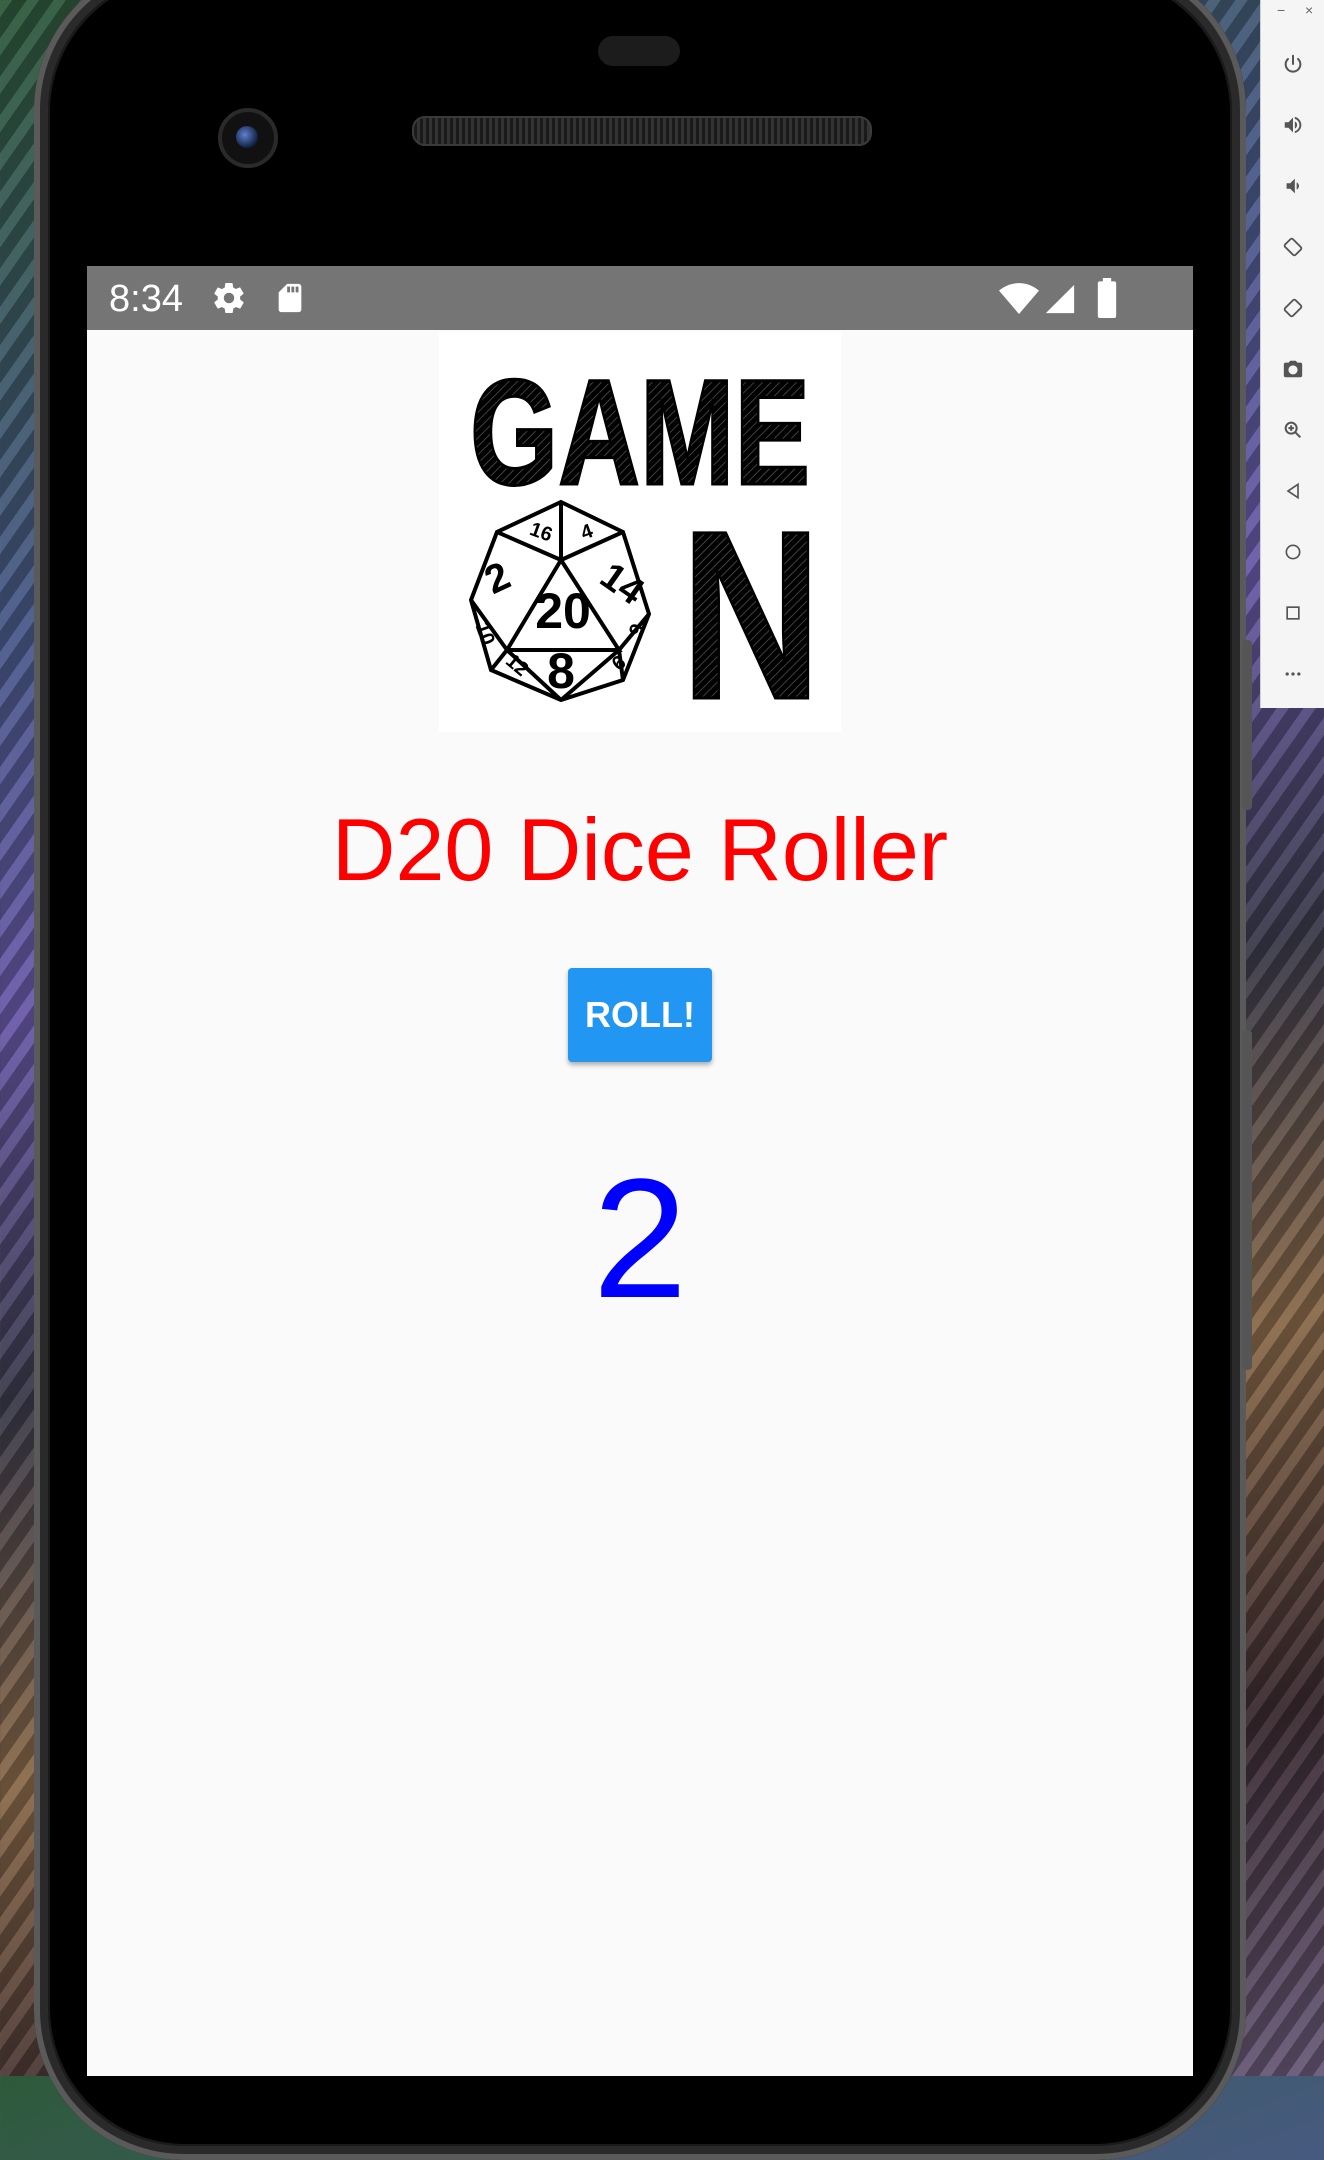 Image resolution: width=1324 pixels, height=2160 pixels. What do you see at coordinates (1292, 552) in the screenshot?
I see `home-icon` at bounding box center [1292, 552].